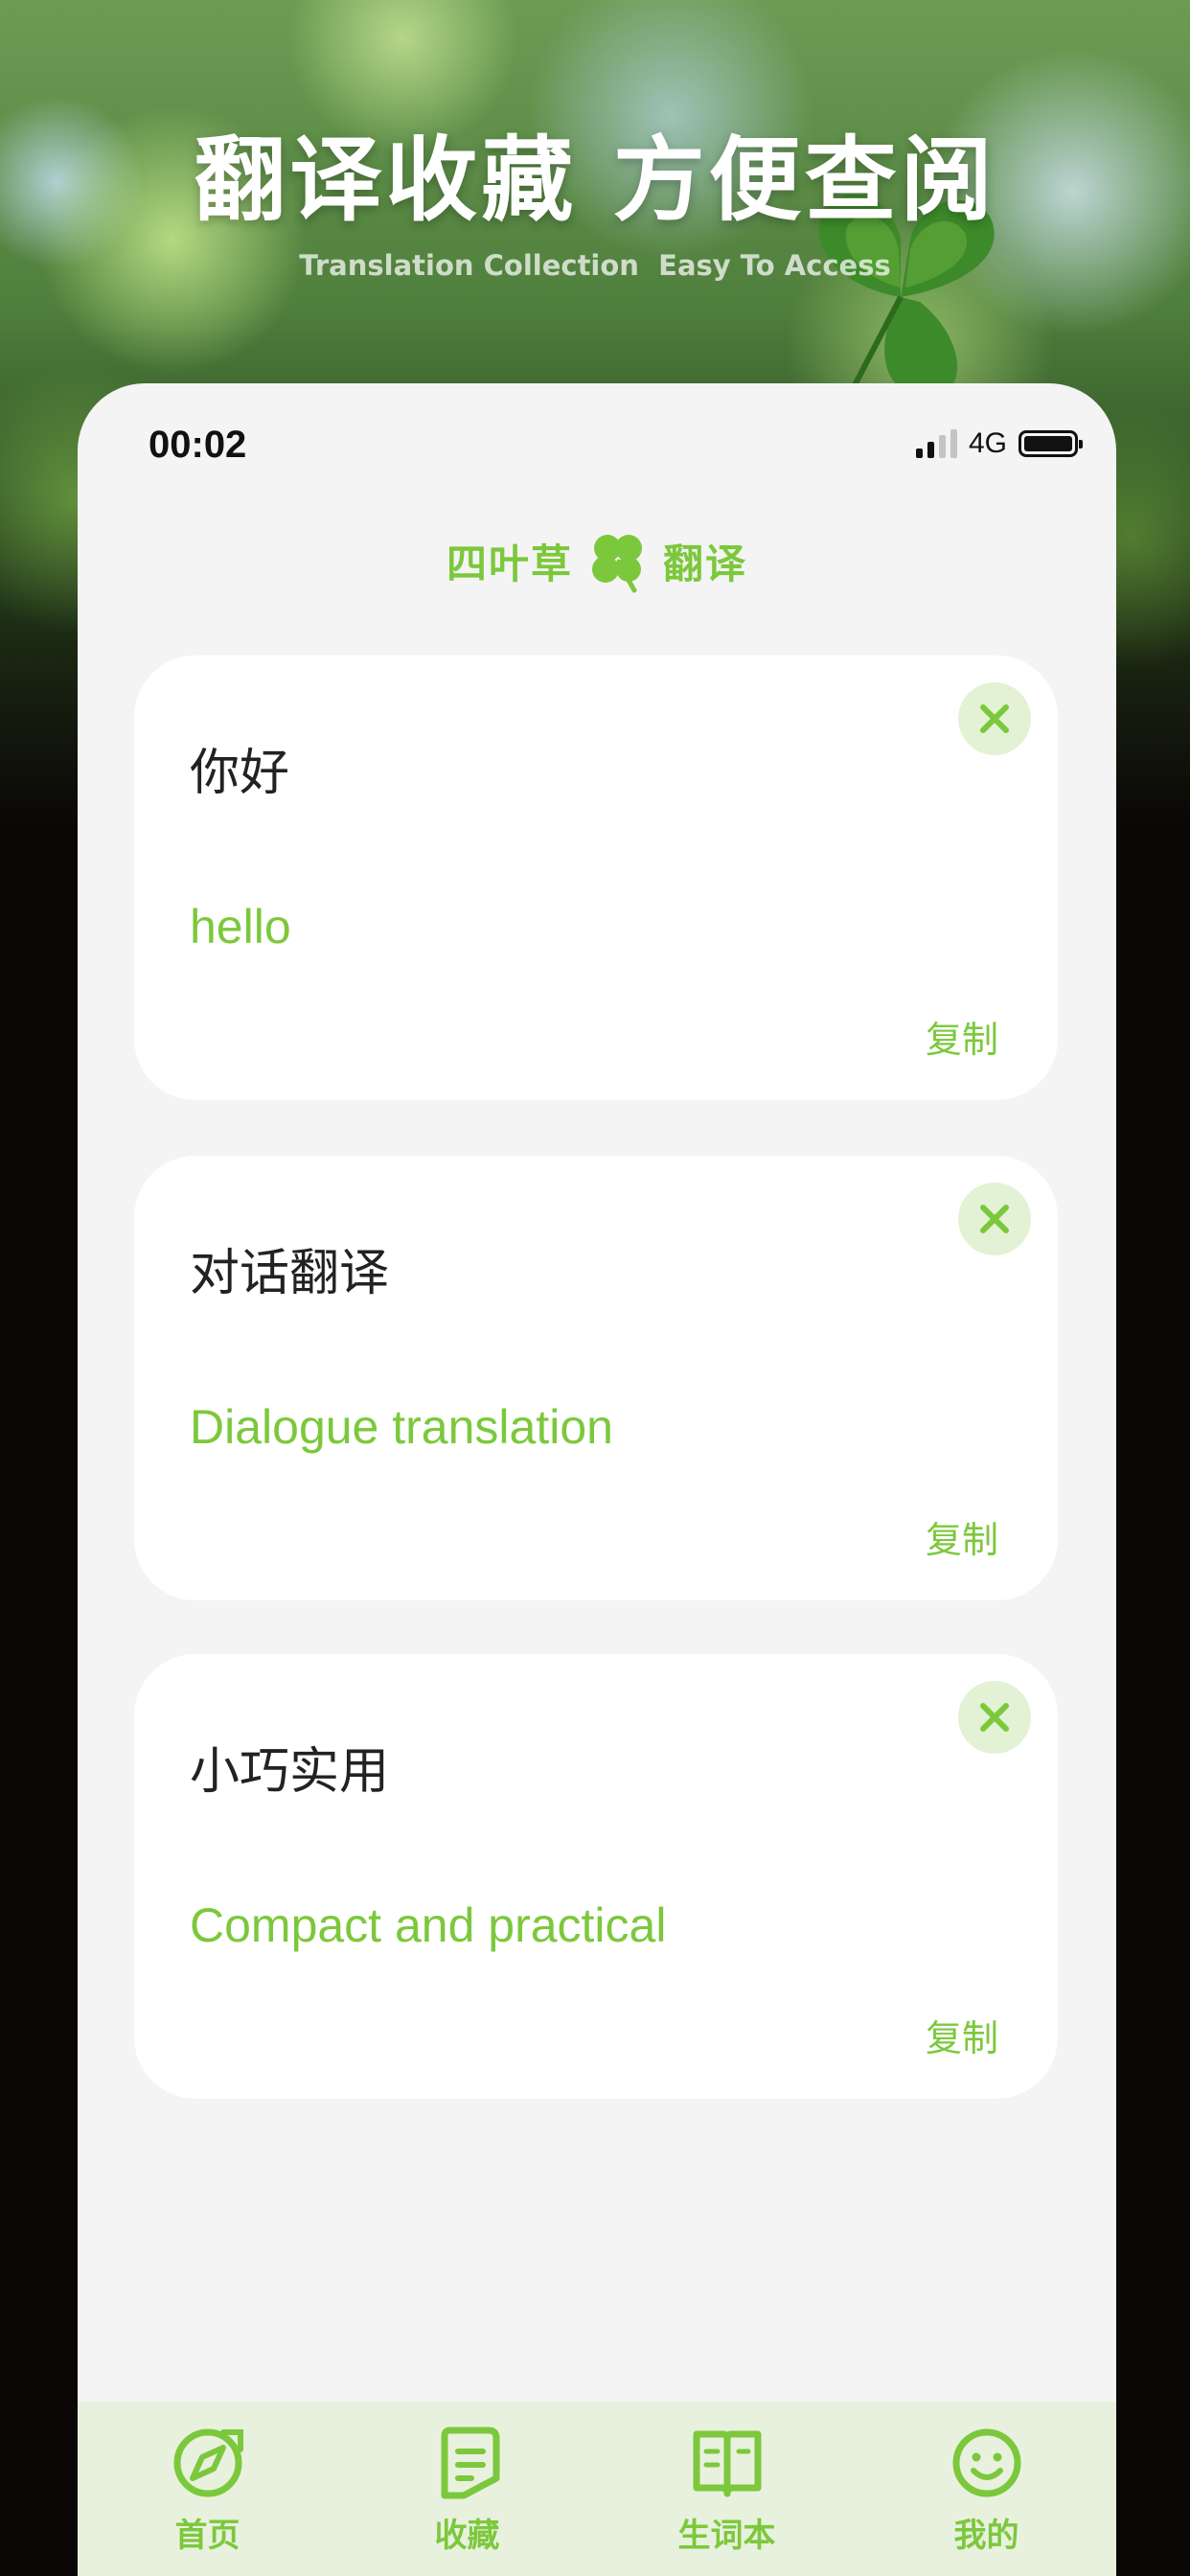 This screenshot has width=1190, height=2576. I want to click on favorite-card: 你好 hello 复制, so click(596, 878).